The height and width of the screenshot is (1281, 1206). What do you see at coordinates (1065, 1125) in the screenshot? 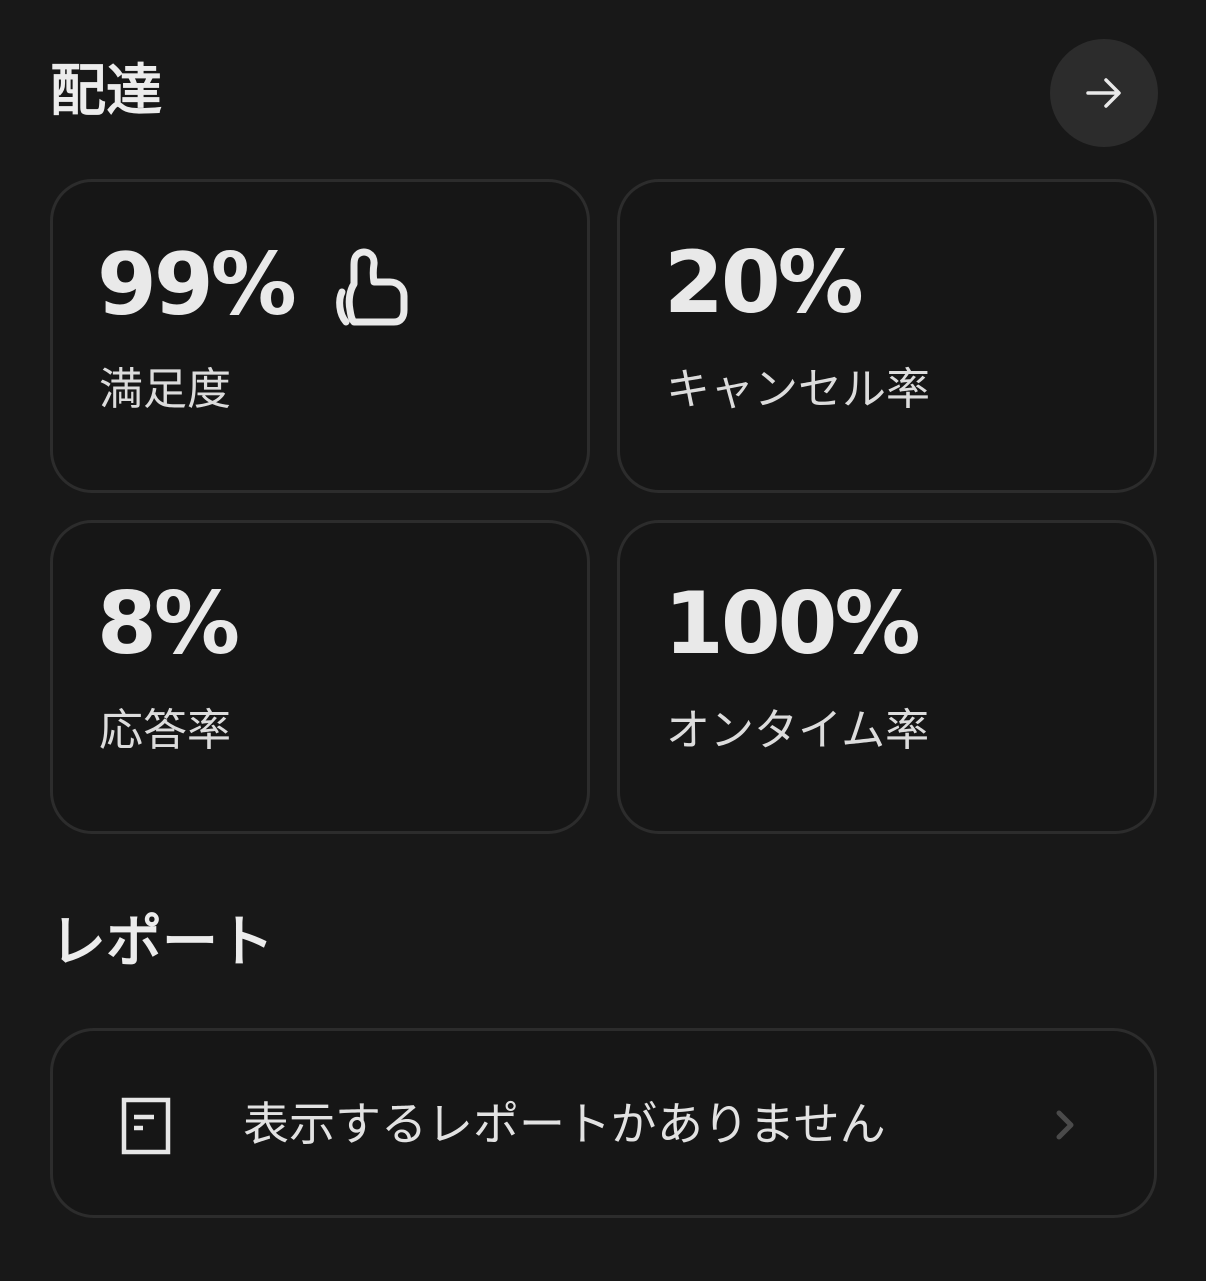
I see `chevron-right-icon` at bounding box center [1065, 1125].